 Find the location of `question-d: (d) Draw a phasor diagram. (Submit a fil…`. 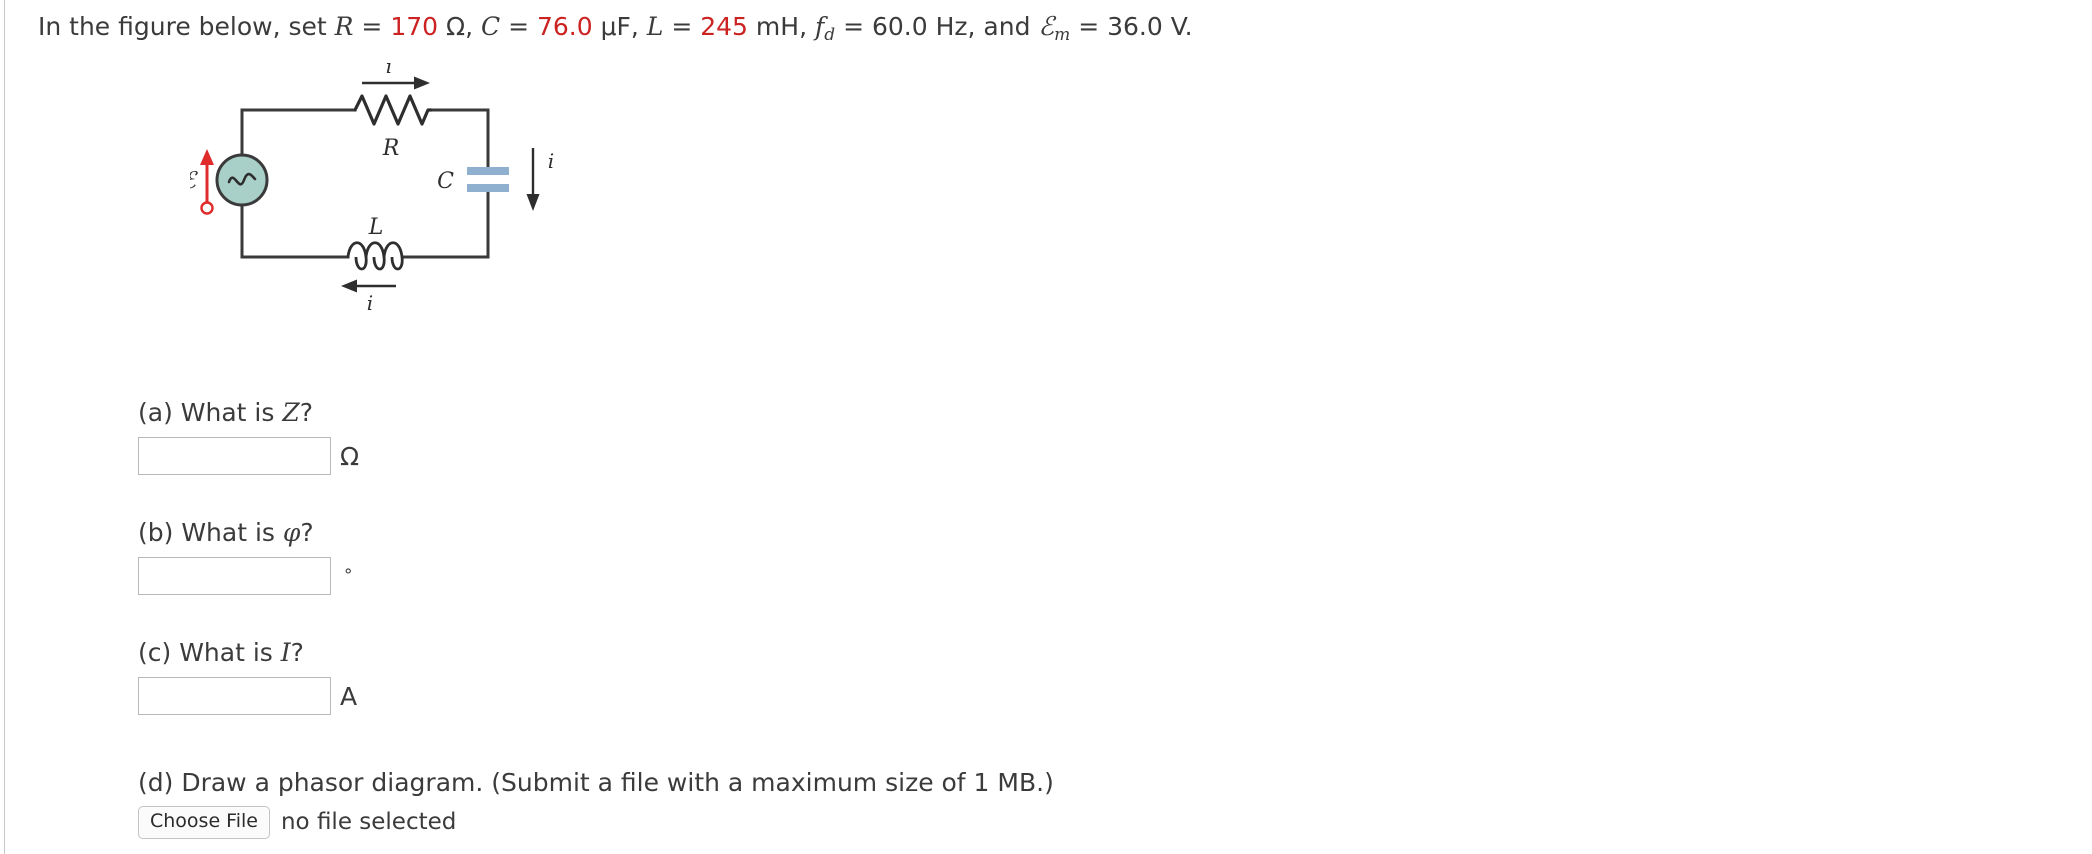

question-d: (d) Draw a phasor diagram. (Submit a fil… is located at coordinates (596, 803).